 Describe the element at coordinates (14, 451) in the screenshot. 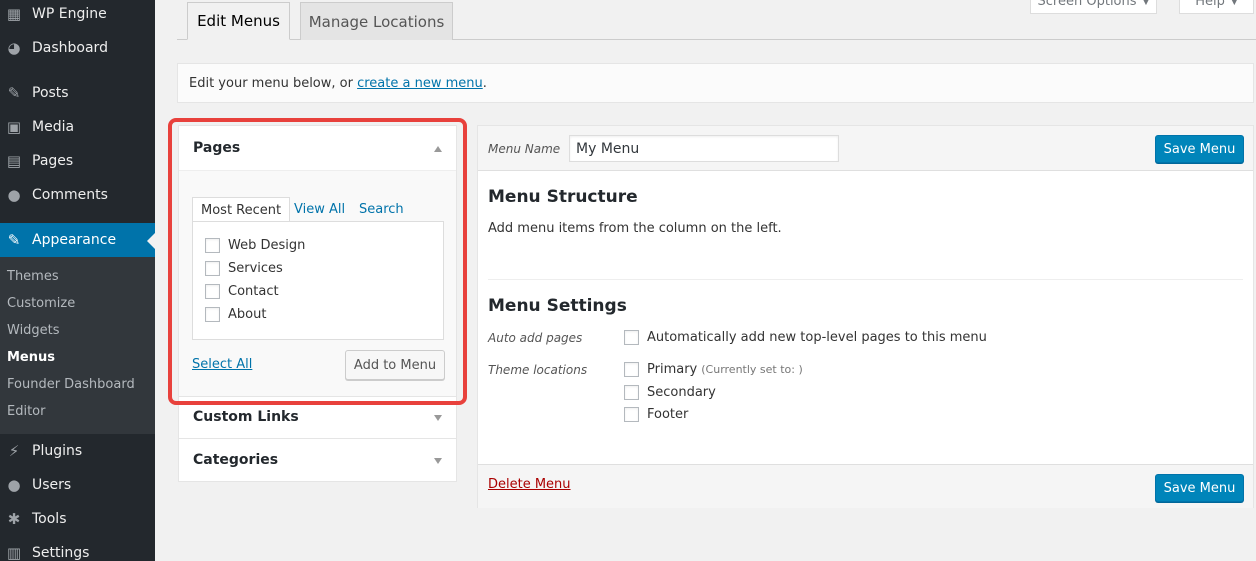

I see `plugin-icon: ⚡` at that location.